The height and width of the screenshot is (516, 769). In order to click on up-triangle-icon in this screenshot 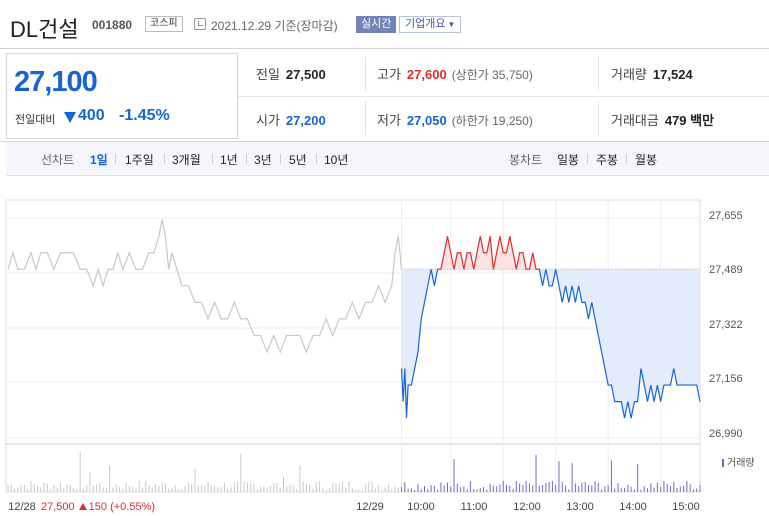, I will do `click(82, 506)`.